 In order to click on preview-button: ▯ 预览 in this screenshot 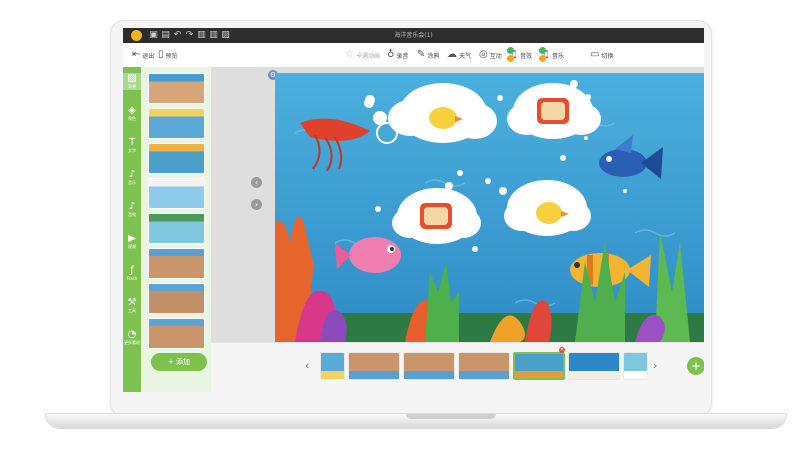, I will do `click(168, 55)`.